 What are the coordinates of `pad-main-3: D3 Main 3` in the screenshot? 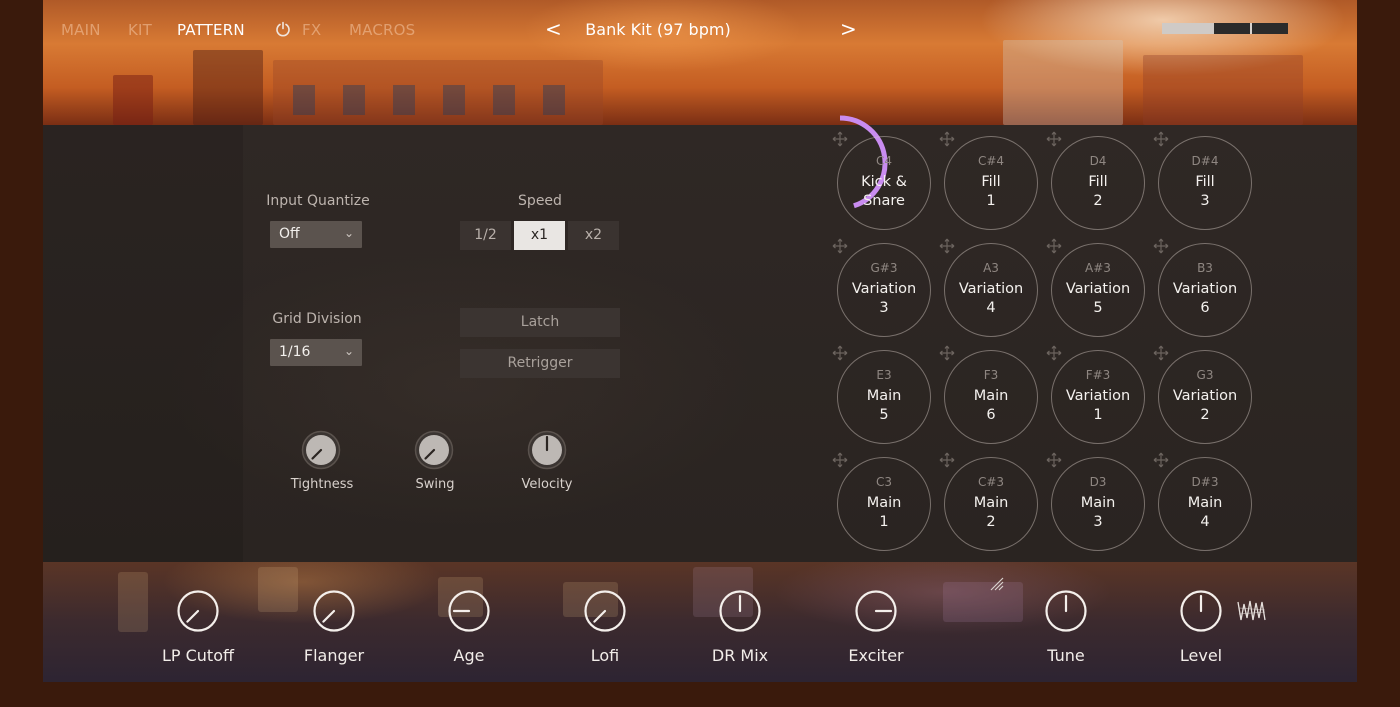 It's located at (1098, 504).